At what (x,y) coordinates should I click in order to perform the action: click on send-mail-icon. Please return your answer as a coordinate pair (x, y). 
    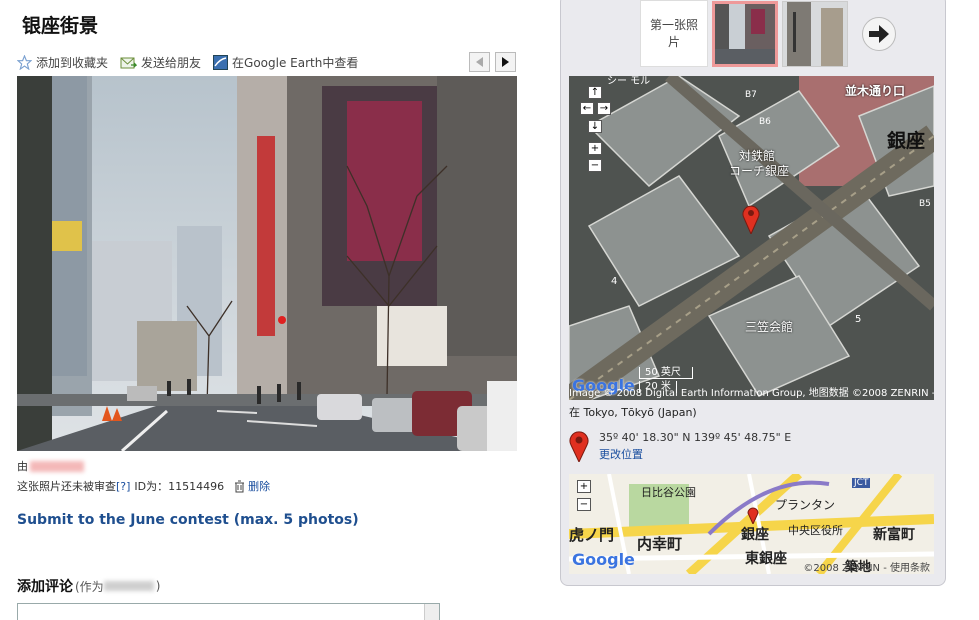
    Looking at the image, I should click on (129, 62).